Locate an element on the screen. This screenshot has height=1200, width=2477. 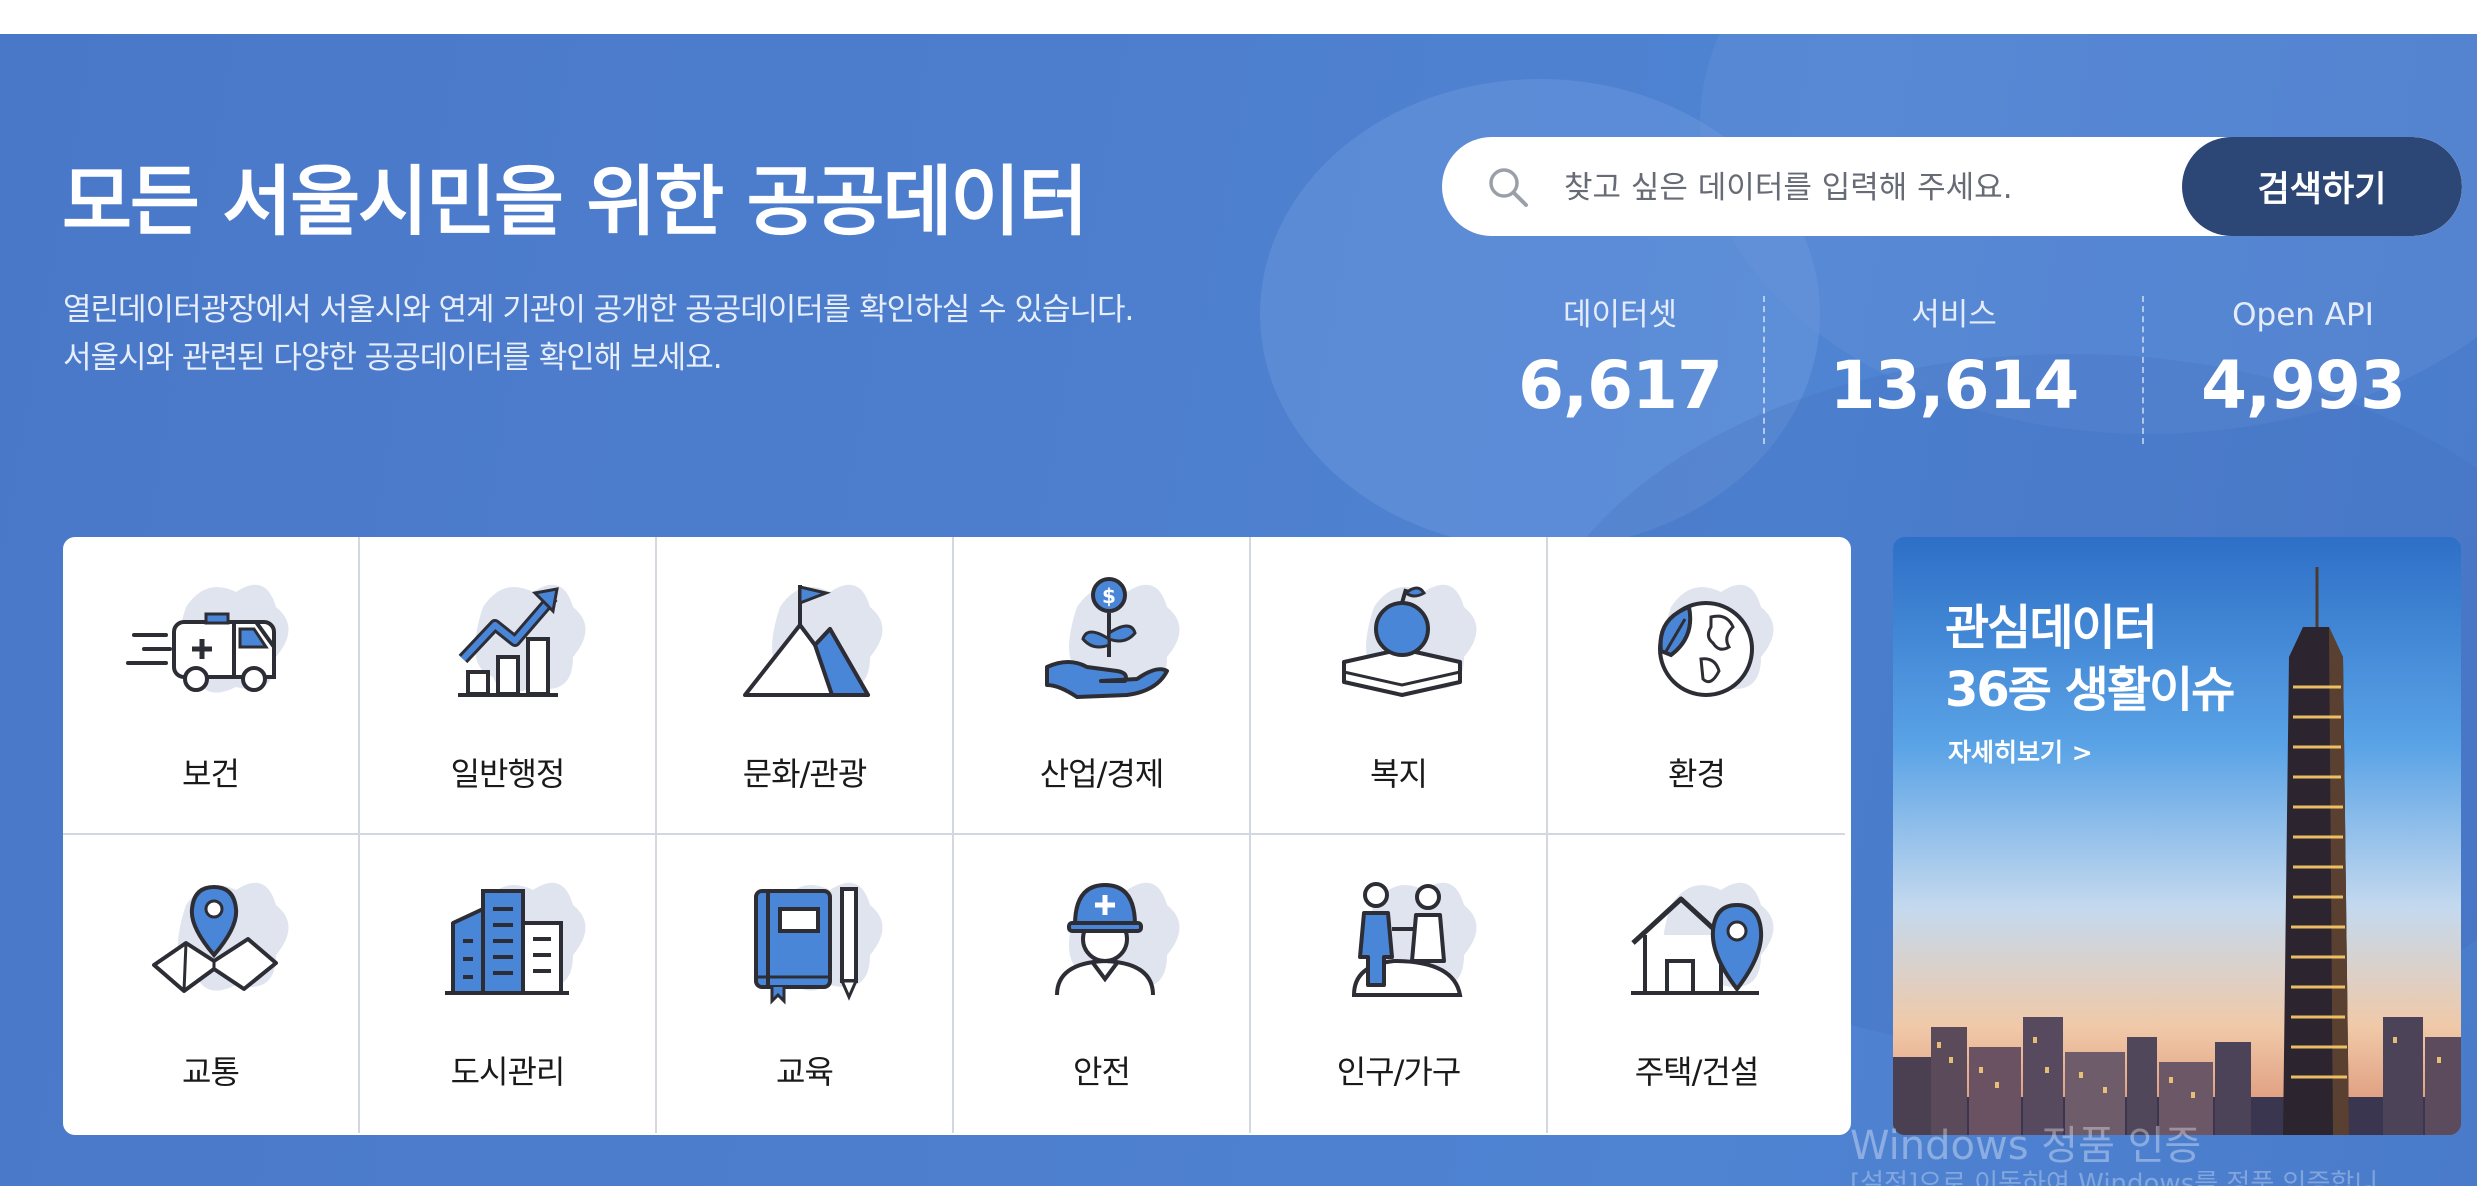
stat-datasets: 데이터셋 6,617 is located at coordinates (1620, 361).